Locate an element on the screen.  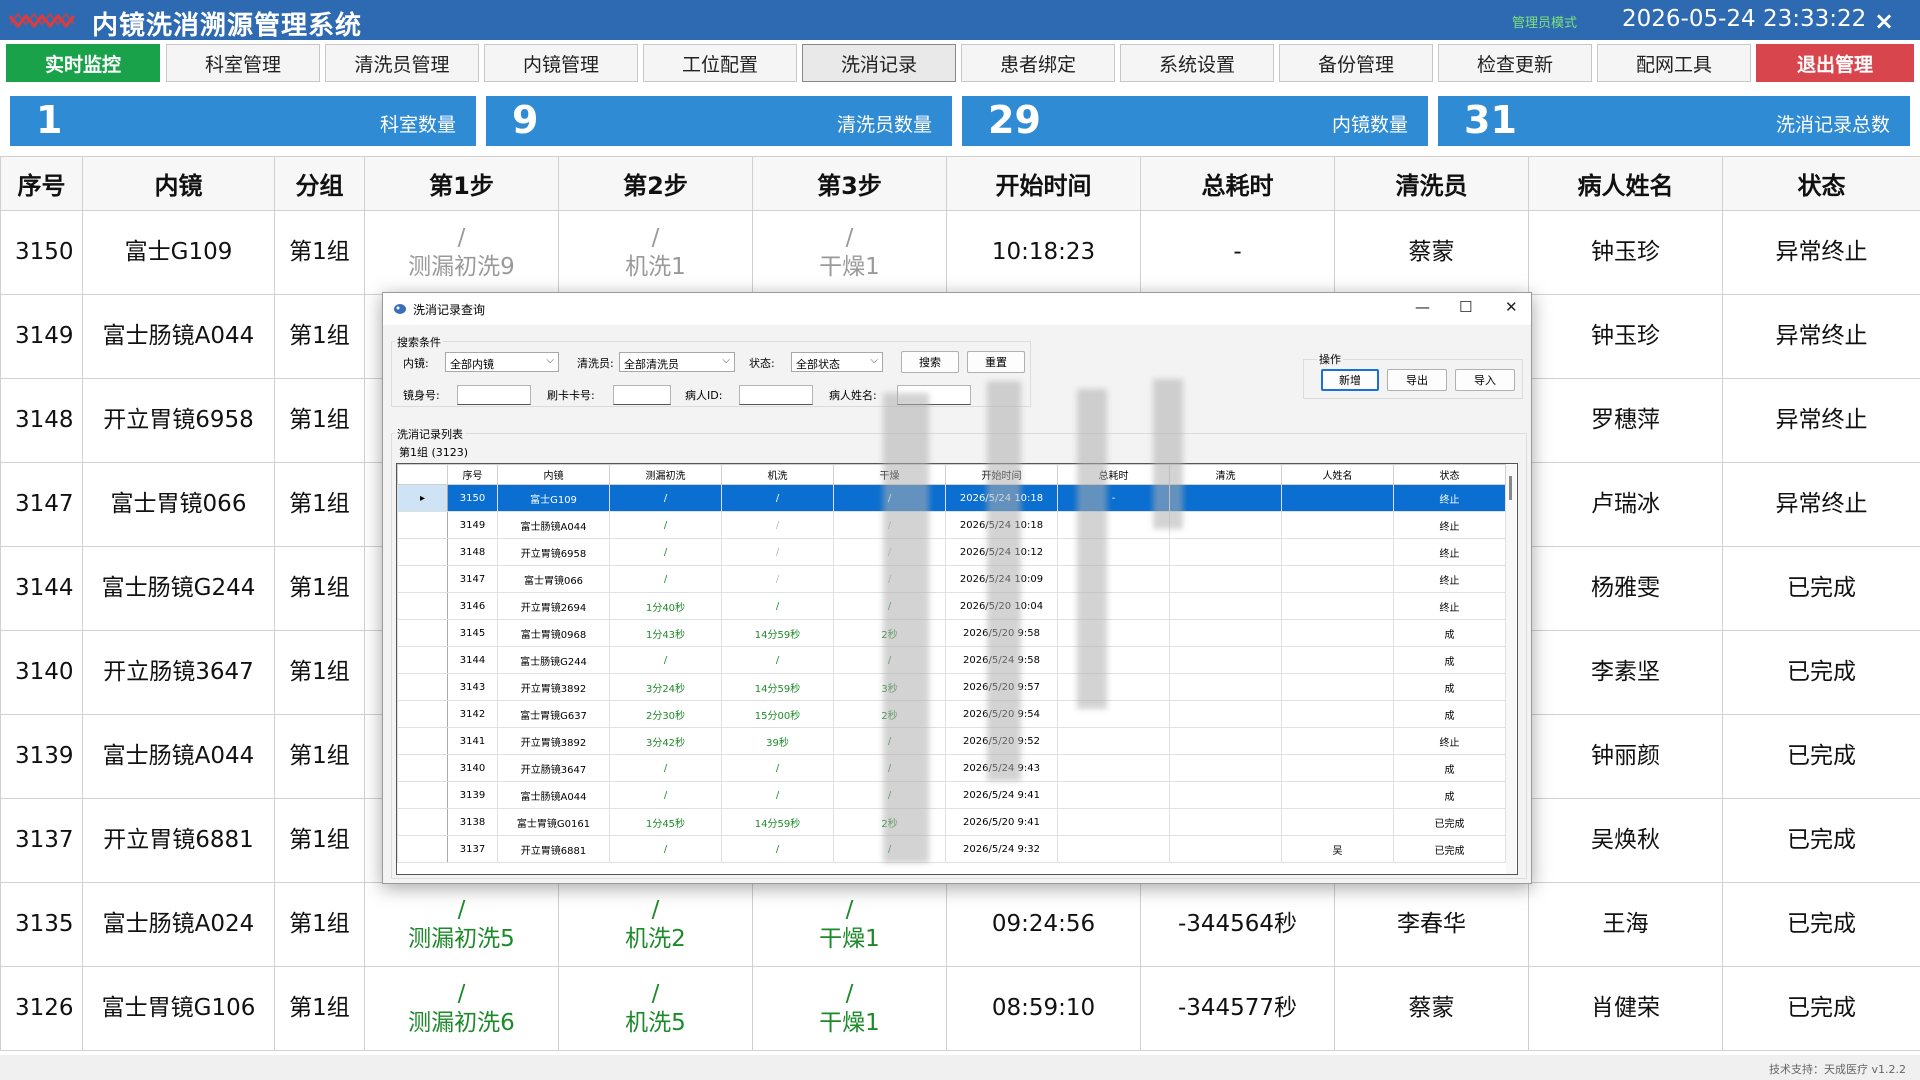
datetime-display: 2026-05-24 23:33:22 is located at coordinates (1744, 19).